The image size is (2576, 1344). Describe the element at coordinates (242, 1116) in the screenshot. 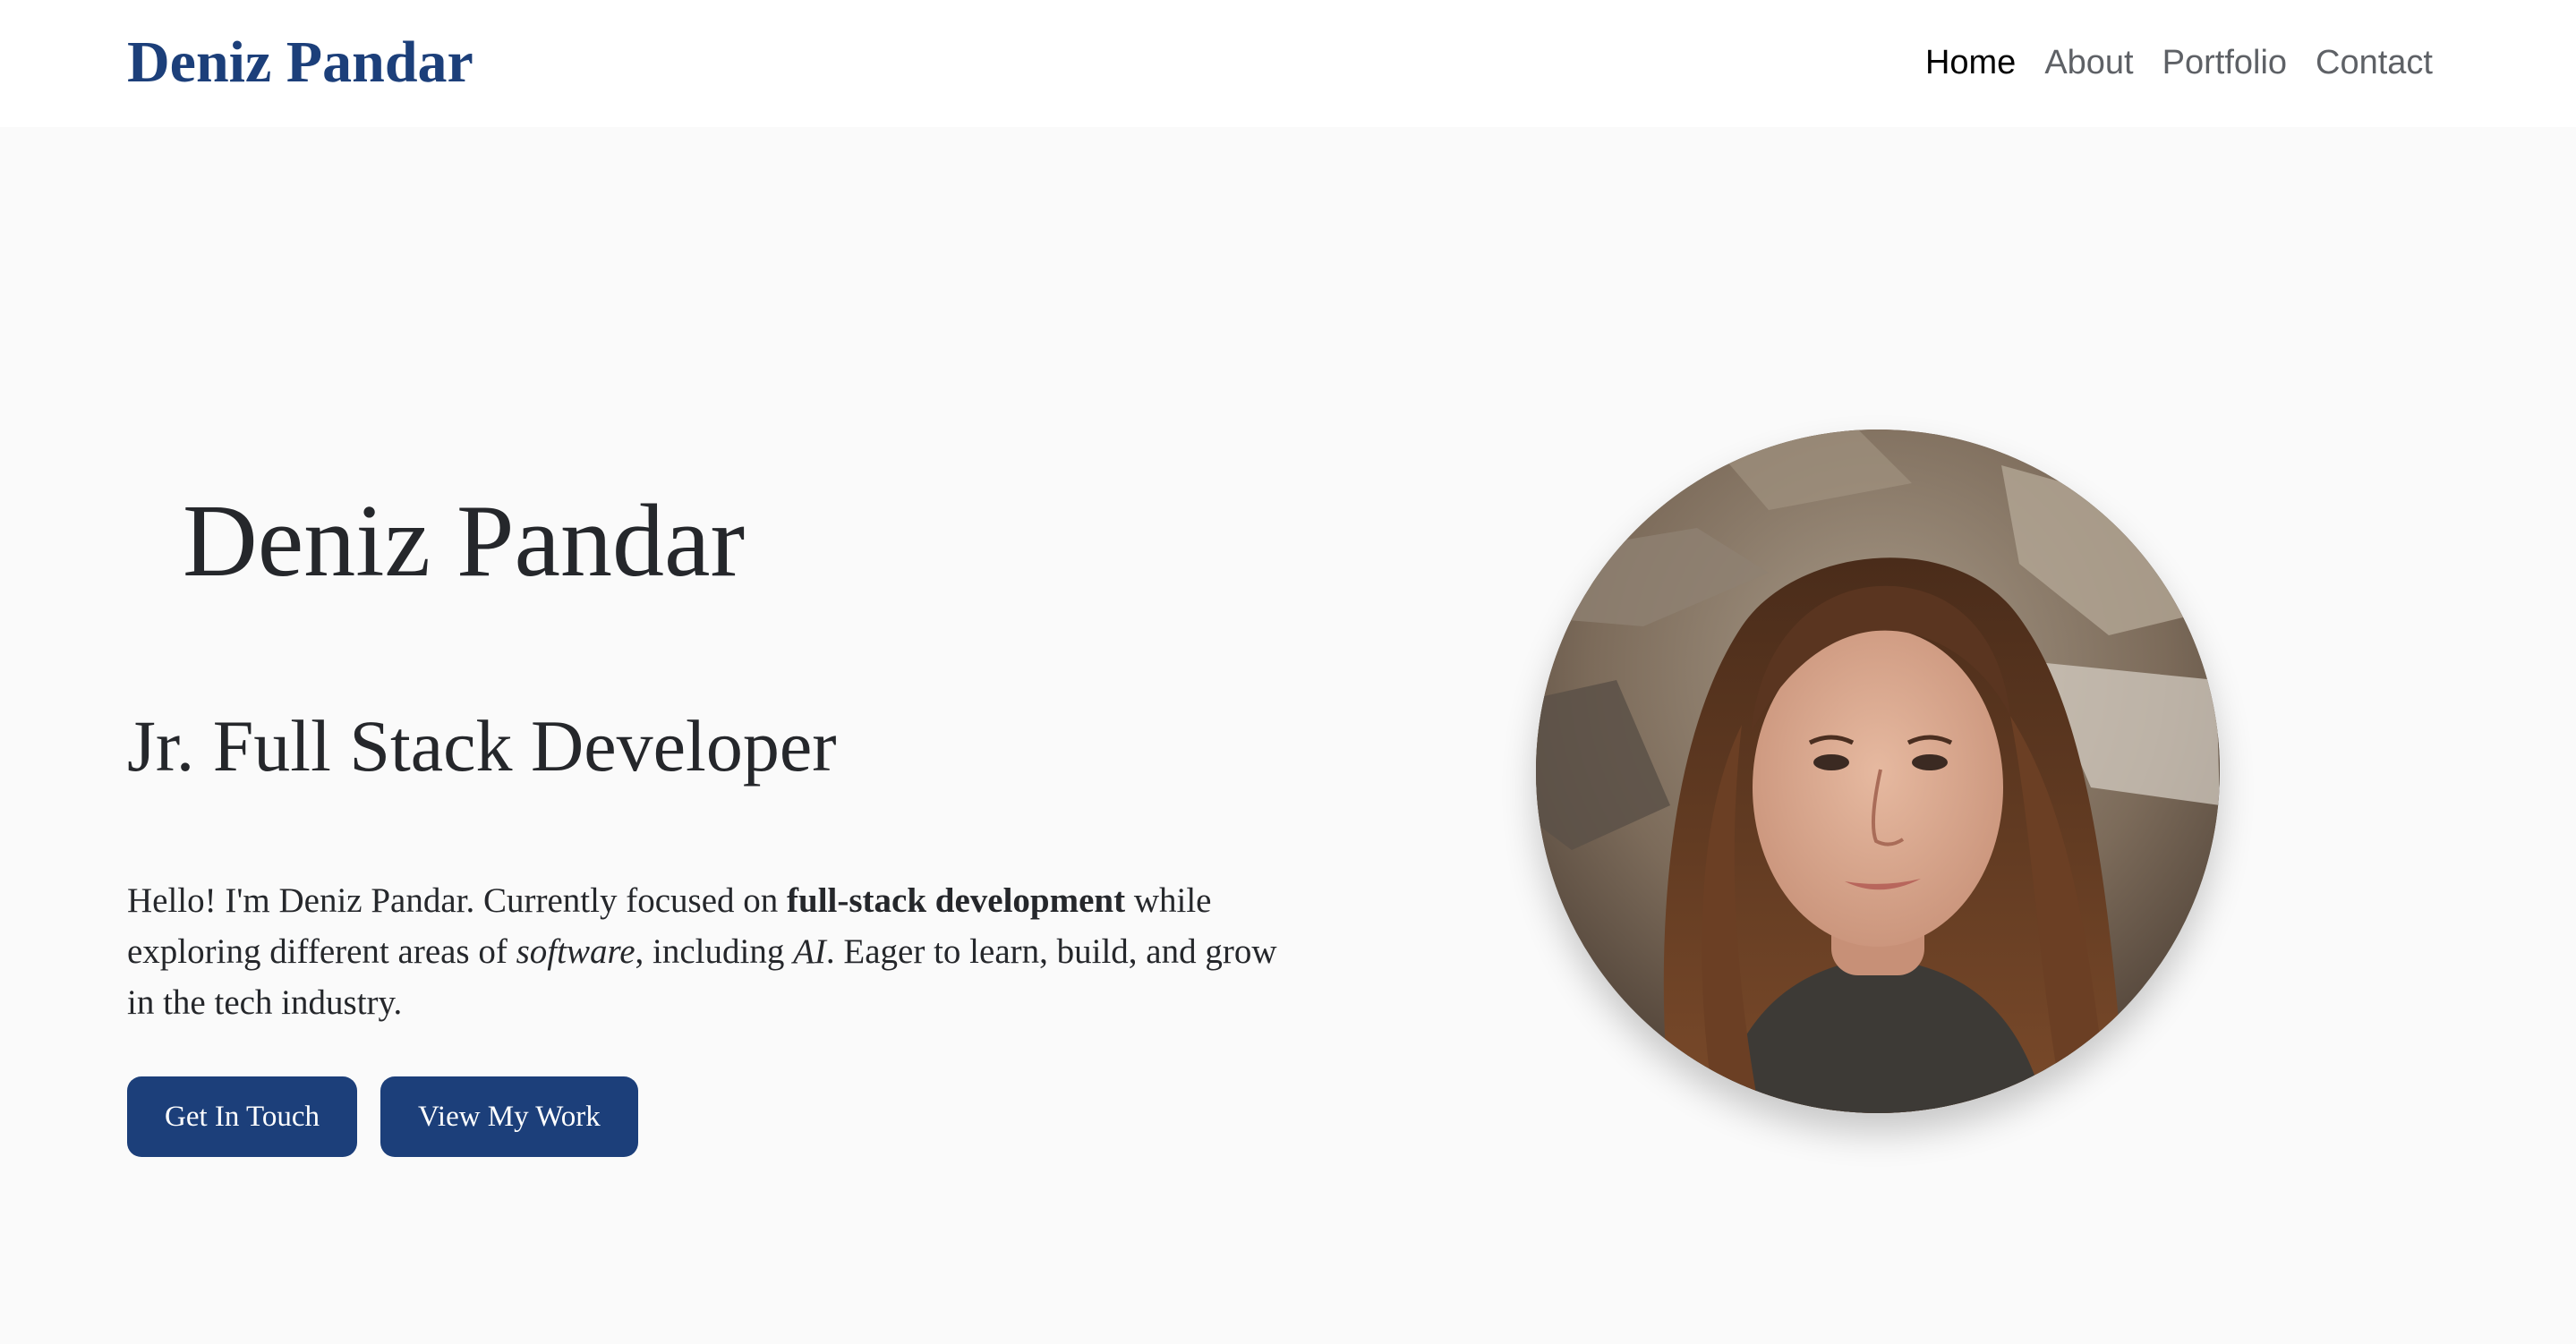

I see `get-in-touch-button: Get In Touch` at that location.